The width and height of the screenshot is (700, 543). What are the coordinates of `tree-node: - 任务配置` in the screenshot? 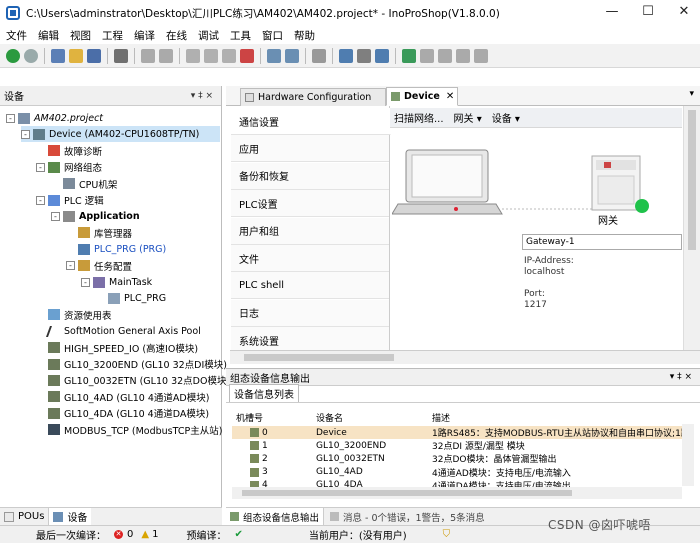 It's located at (99, 266).